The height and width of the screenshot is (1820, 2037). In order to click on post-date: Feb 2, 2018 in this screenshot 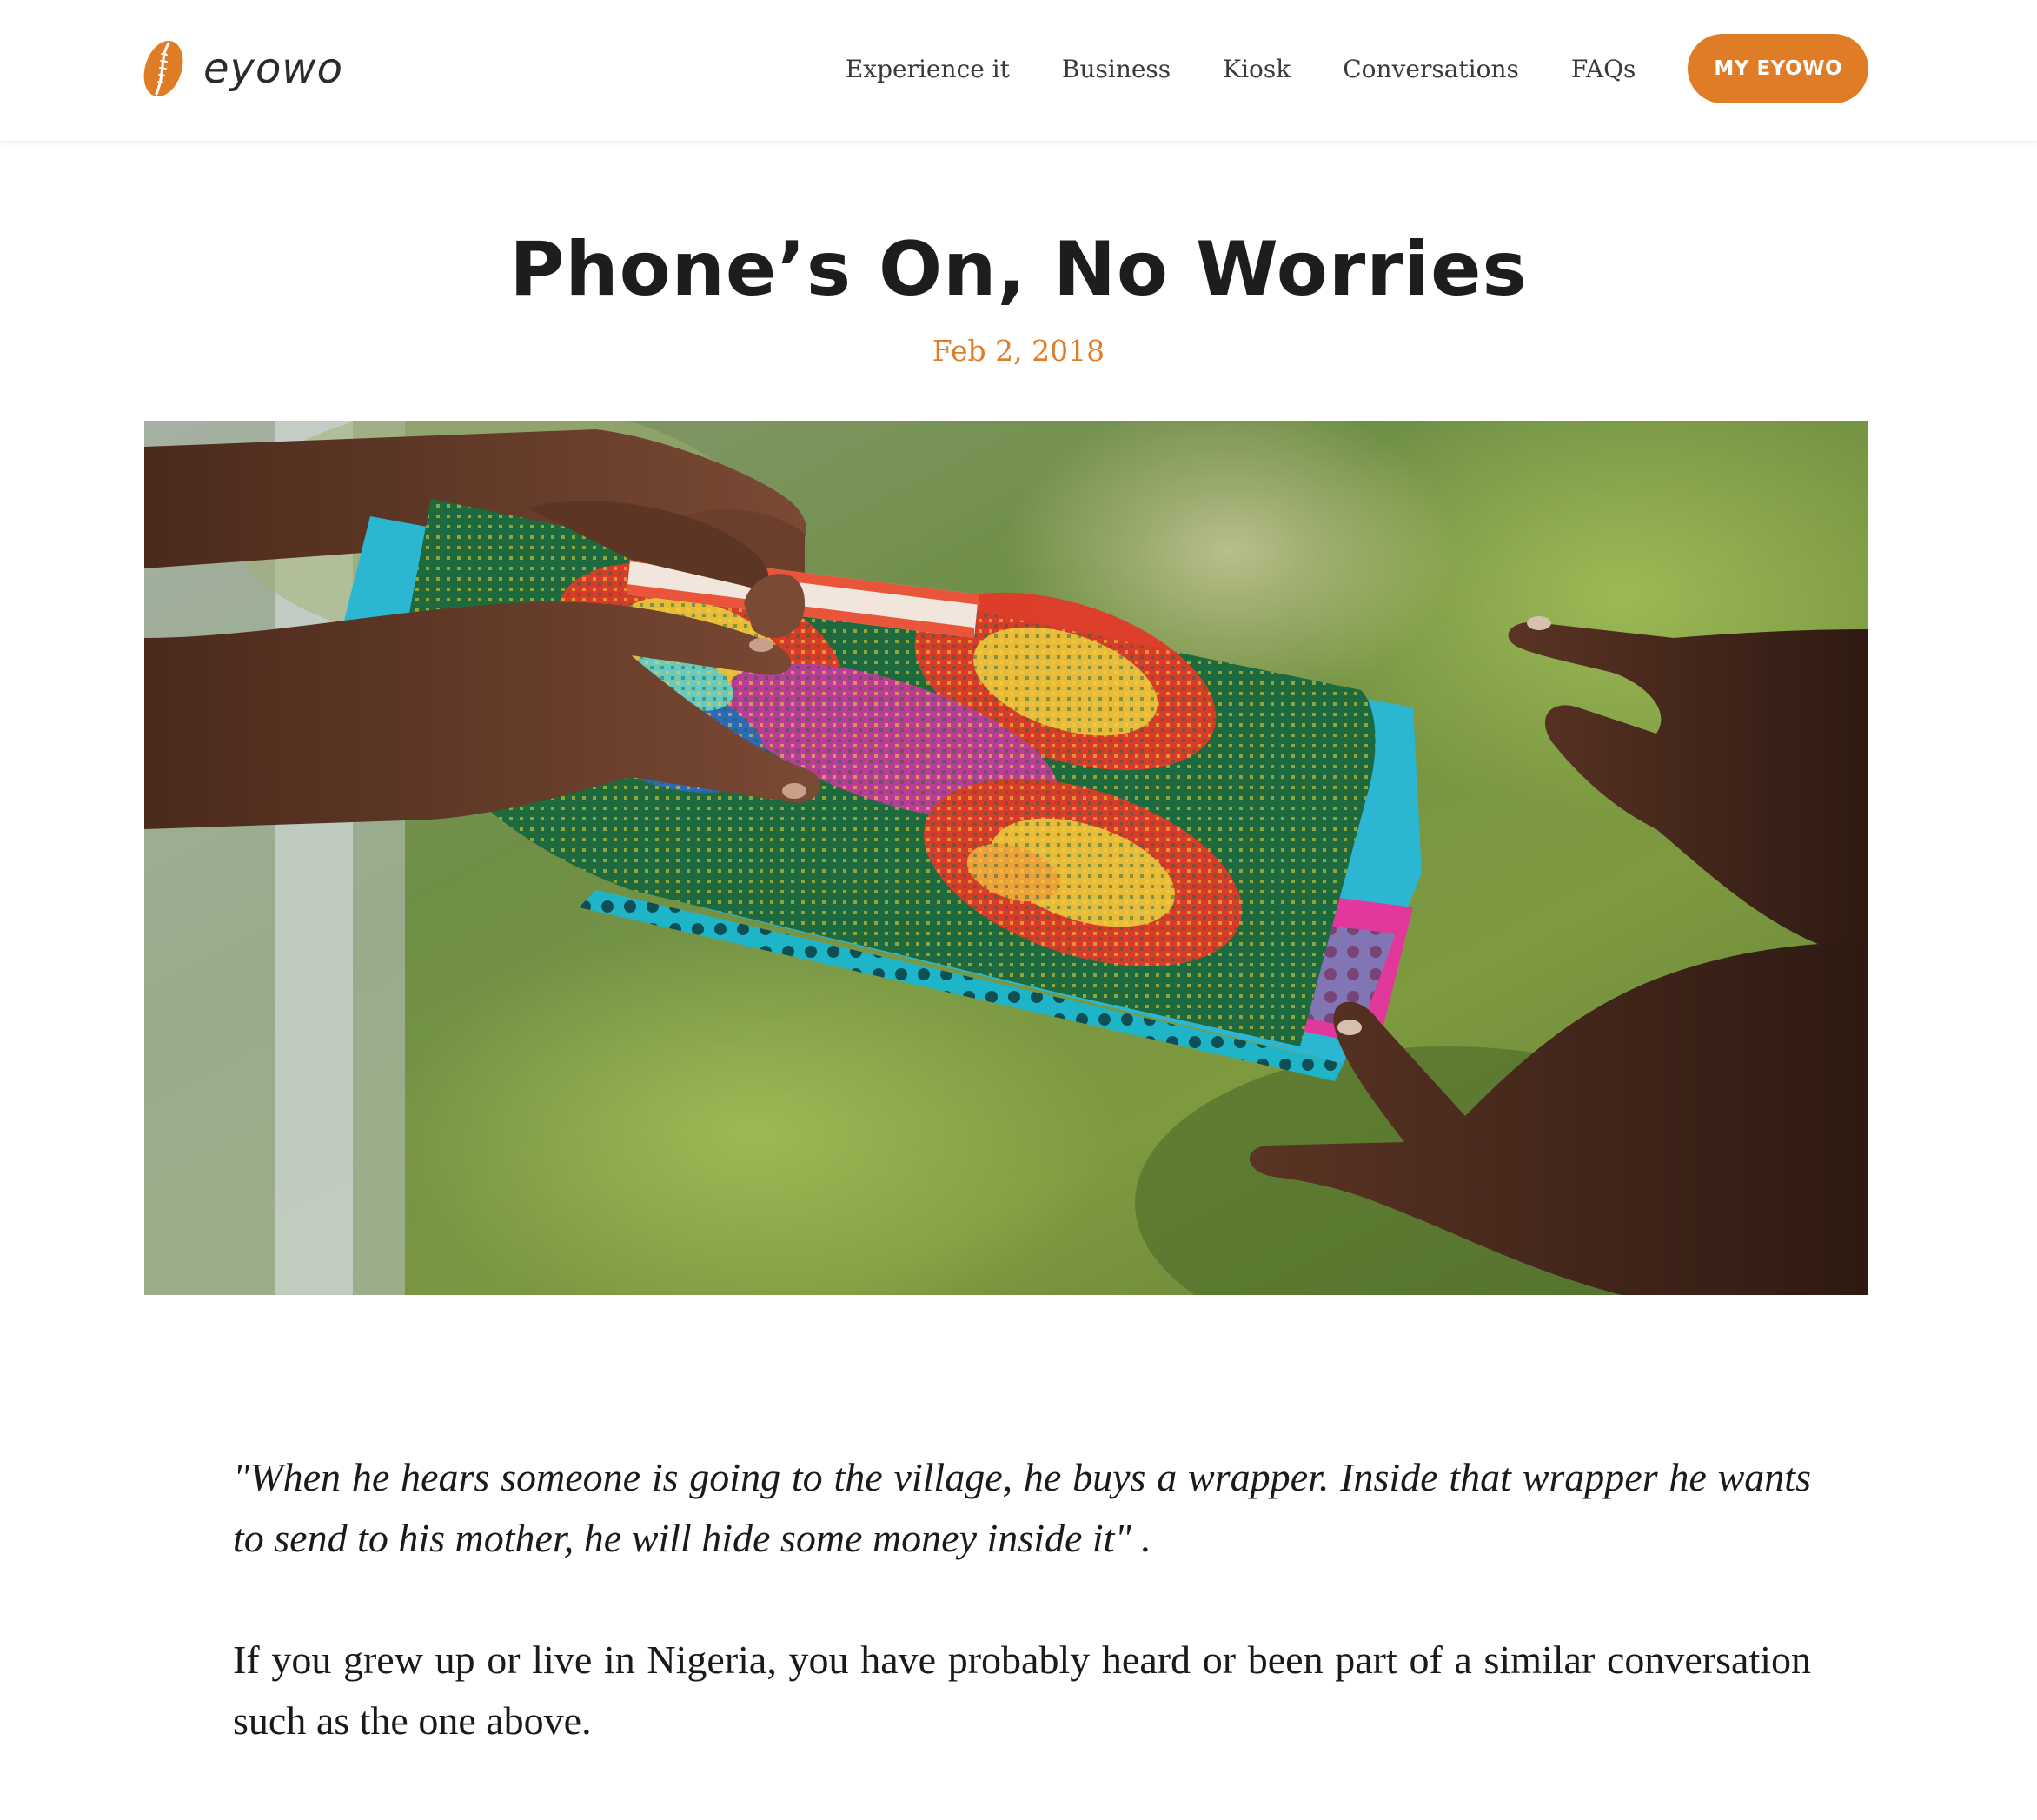, I will do `click(1018, 351)`.